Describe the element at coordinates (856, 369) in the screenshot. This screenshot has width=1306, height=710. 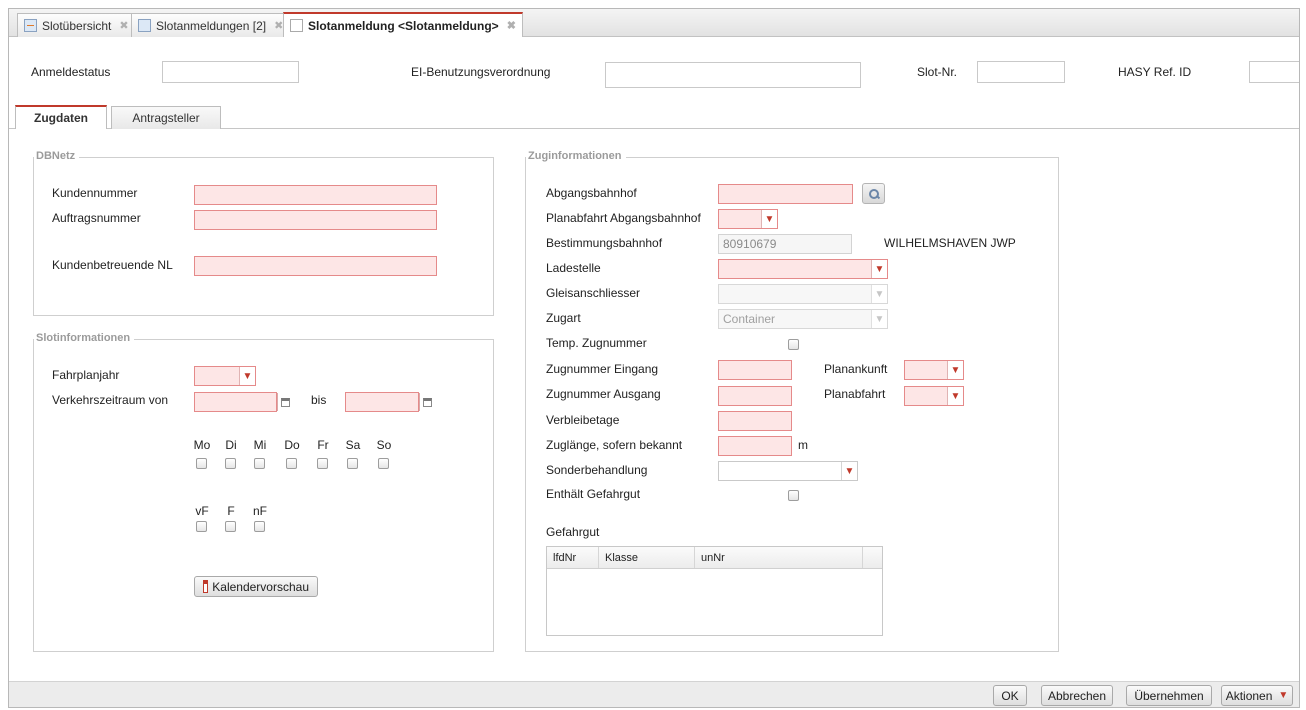
I see `planankunft-label: Planankunft` at that location.